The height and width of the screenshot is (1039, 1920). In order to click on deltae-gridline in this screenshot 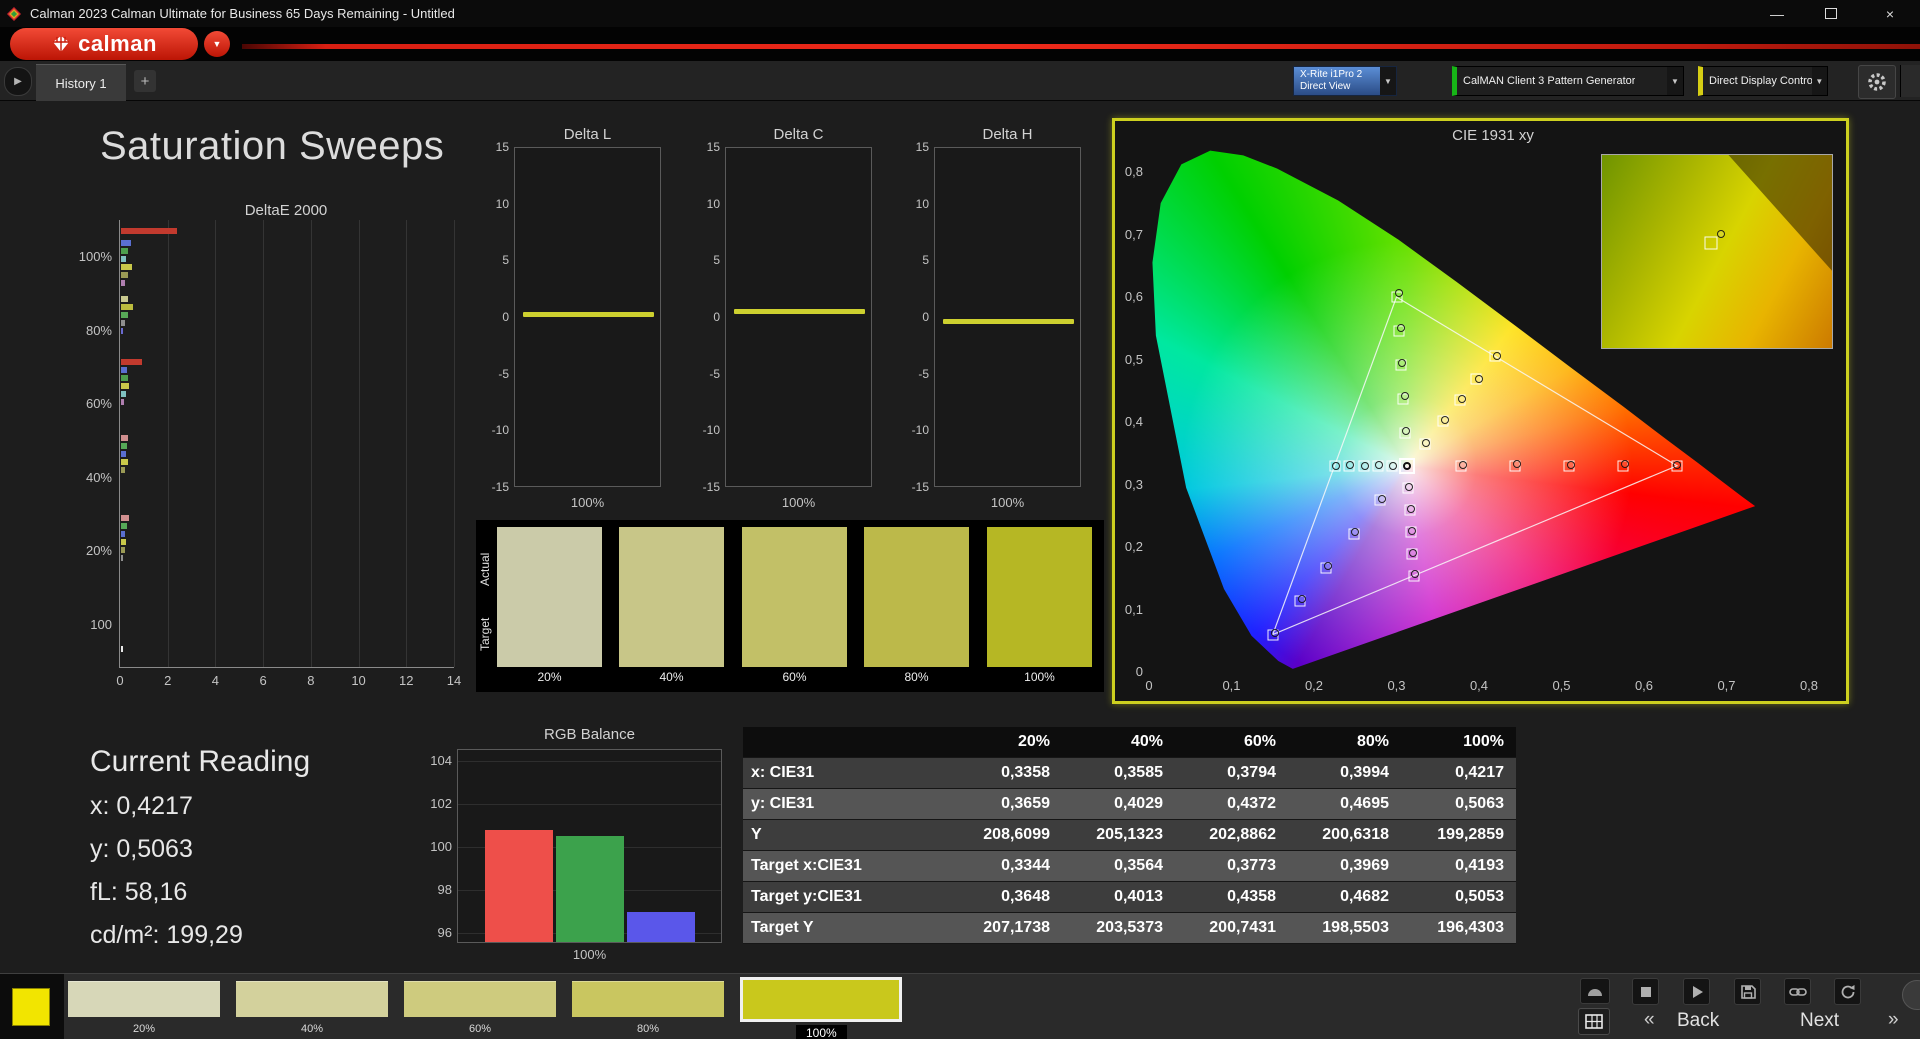, I will do `click(359, 443)`.